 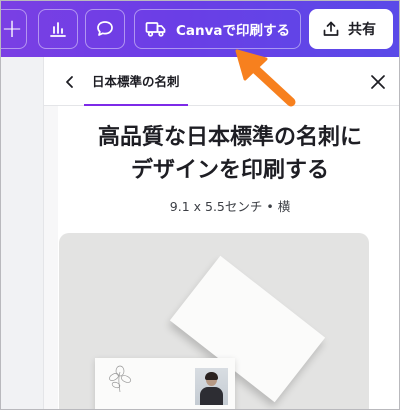 I want to click on close-icon, so click(x=378, y=82).